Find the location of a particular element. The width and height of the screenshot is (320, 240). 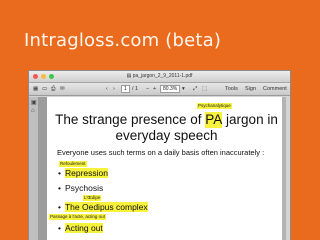

page-gutter is located at coordinates (43, 168).